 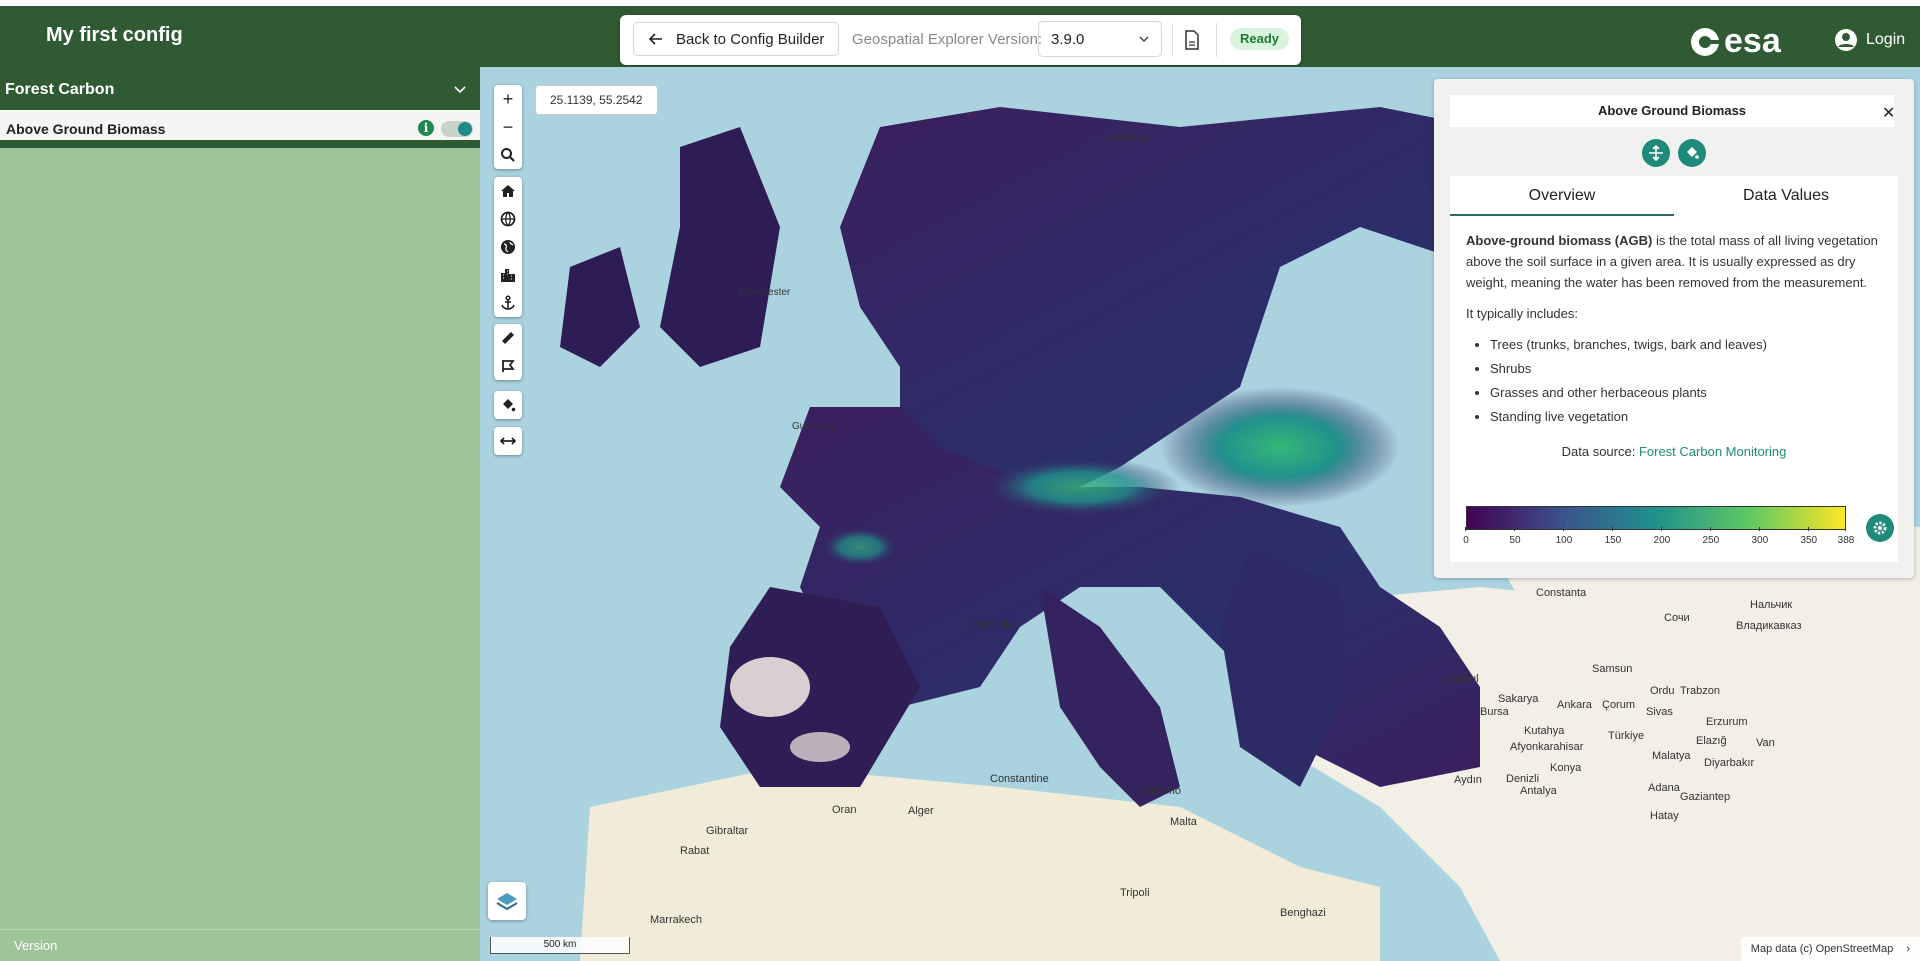 I want to click on legend-colorbar, so click(x=1656, y=518).